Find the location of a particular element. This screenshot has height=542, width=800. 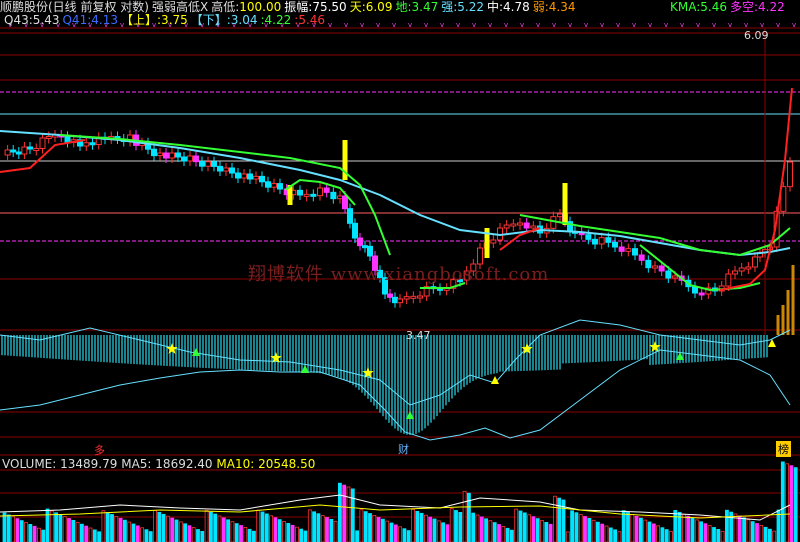

down-value: 3.04 is located at coordinates (244, 20).